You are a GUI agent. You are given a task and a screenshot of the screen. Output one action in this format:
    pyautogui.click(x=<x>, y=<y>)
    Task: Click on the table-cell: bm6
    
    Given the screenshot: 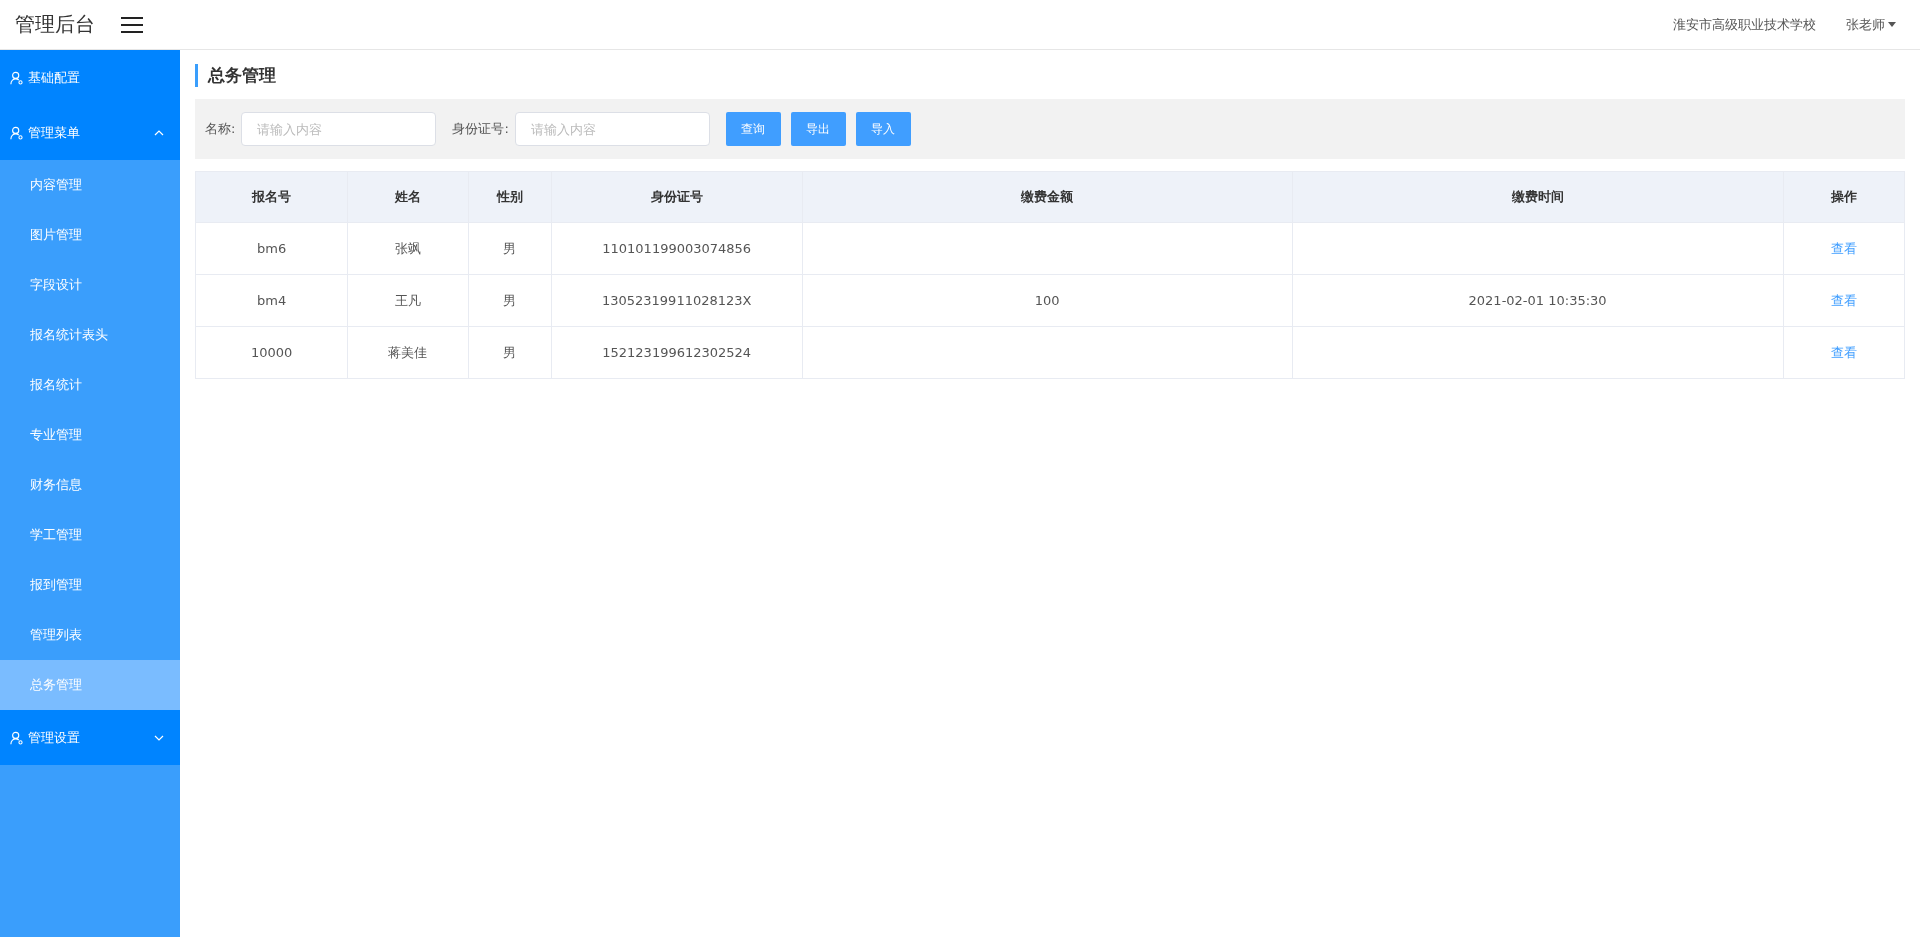 What is the action you would take?
    pyautogui.click(x=271, y=248)
    